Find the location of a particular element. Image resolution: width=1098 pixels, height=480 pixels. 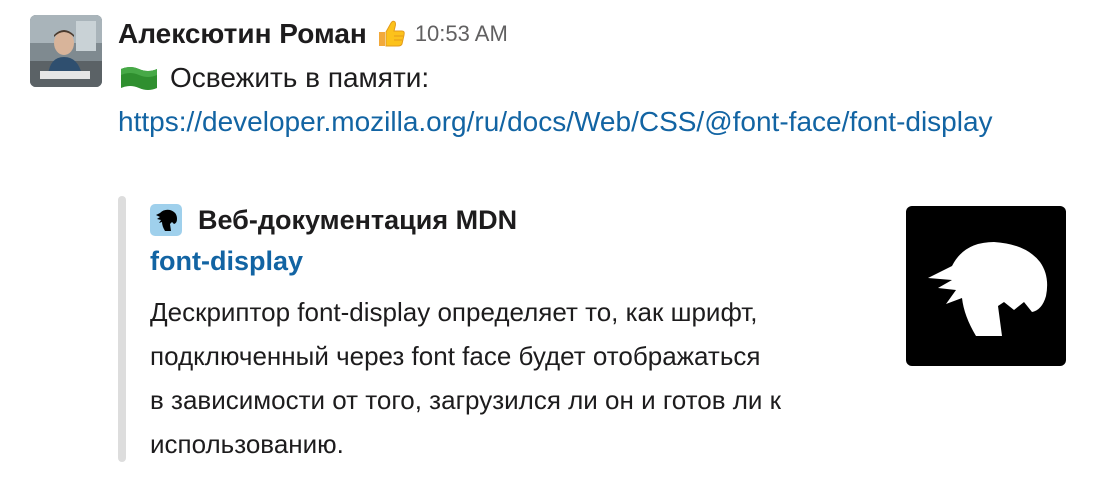

attachment-border is located at coordinates (122, 329).